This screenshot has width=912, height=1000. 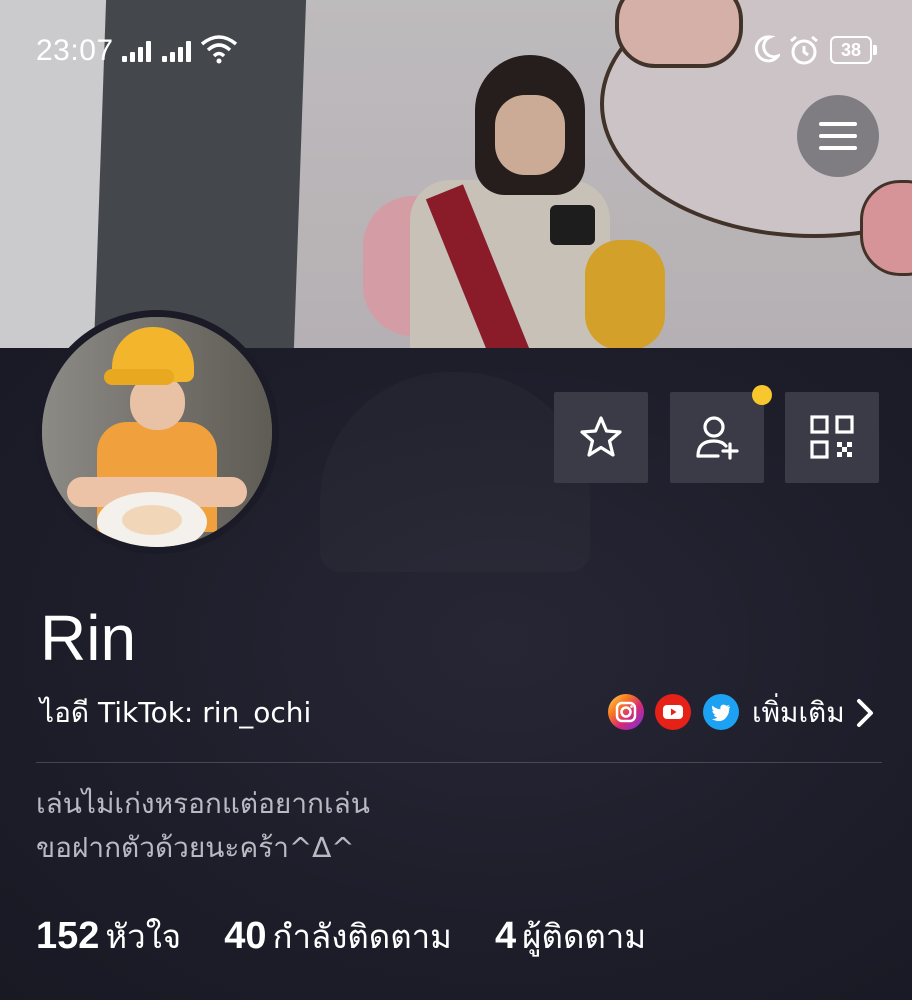 What do you see at coordinates (203, 803) in the screenshot?
I see `bio-line: เล่นไม่เก่งหรอกแต่อยากเล่น` at bounding box center [203, 803].